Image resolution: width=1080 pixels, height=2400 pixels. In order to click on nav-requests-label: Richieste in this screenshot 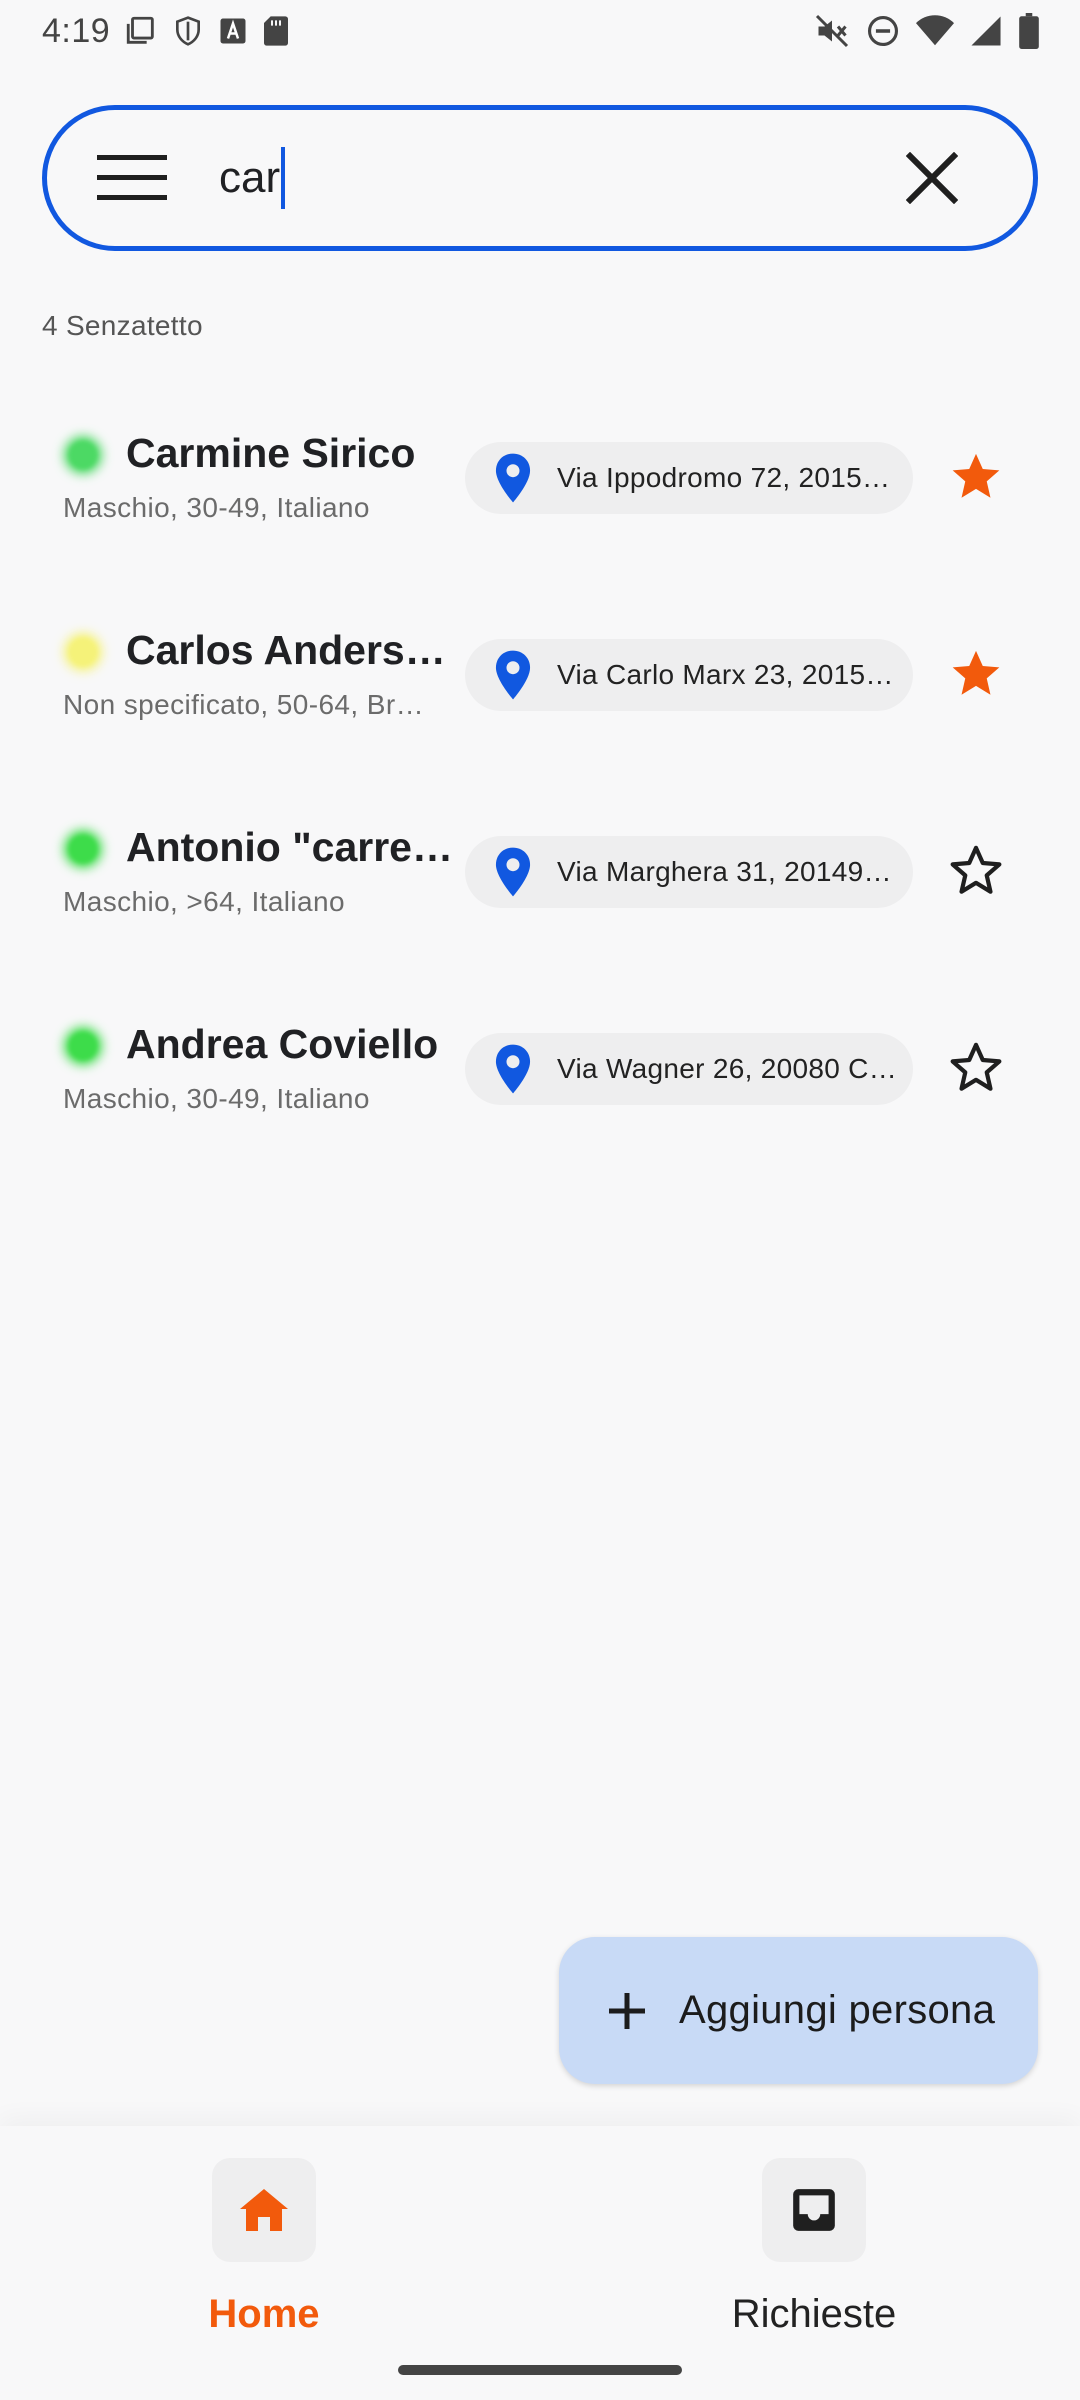, I will do `click(814, 2314)`.